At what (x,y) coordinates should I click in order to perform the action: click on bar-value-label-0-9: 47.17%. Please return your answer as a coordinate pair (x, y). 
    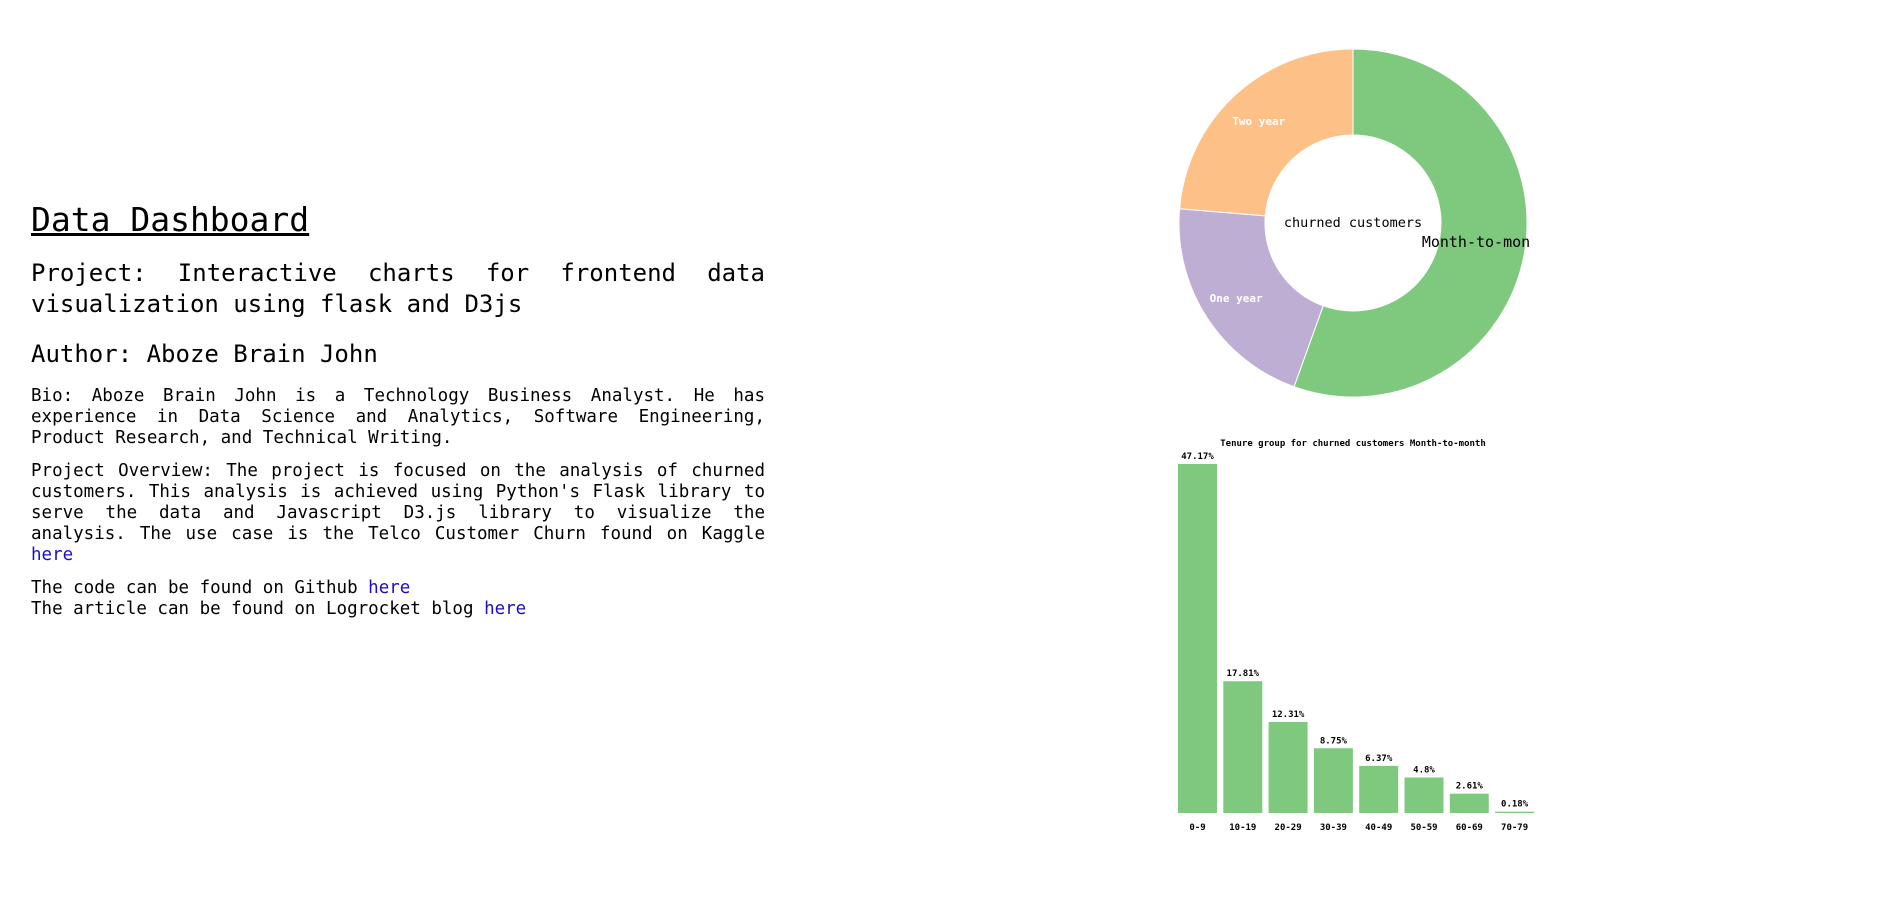
    Looking at the image, I should click on (1197, 457).